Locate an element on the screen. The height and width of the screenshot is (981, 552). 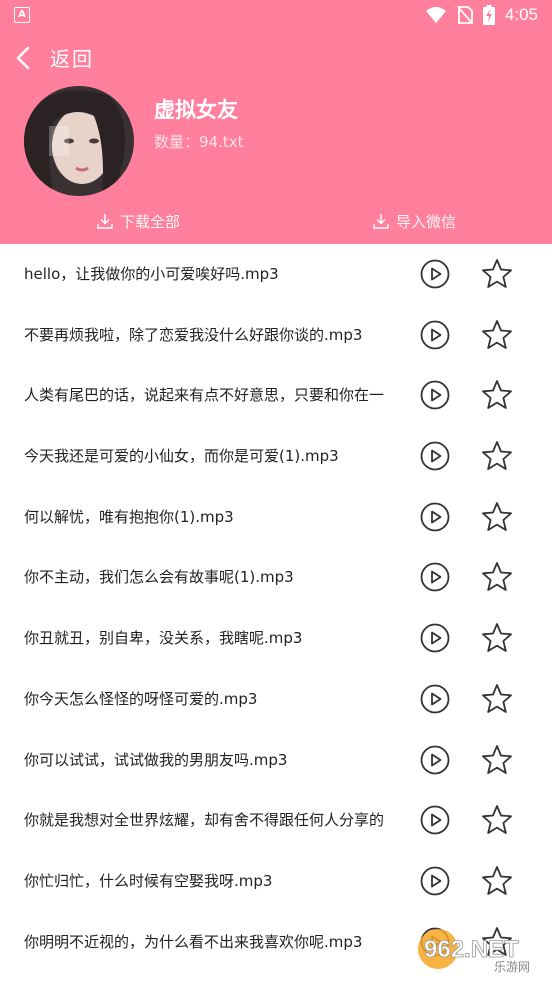
status-icons: 4:05 is located at coordinates (481, 15).